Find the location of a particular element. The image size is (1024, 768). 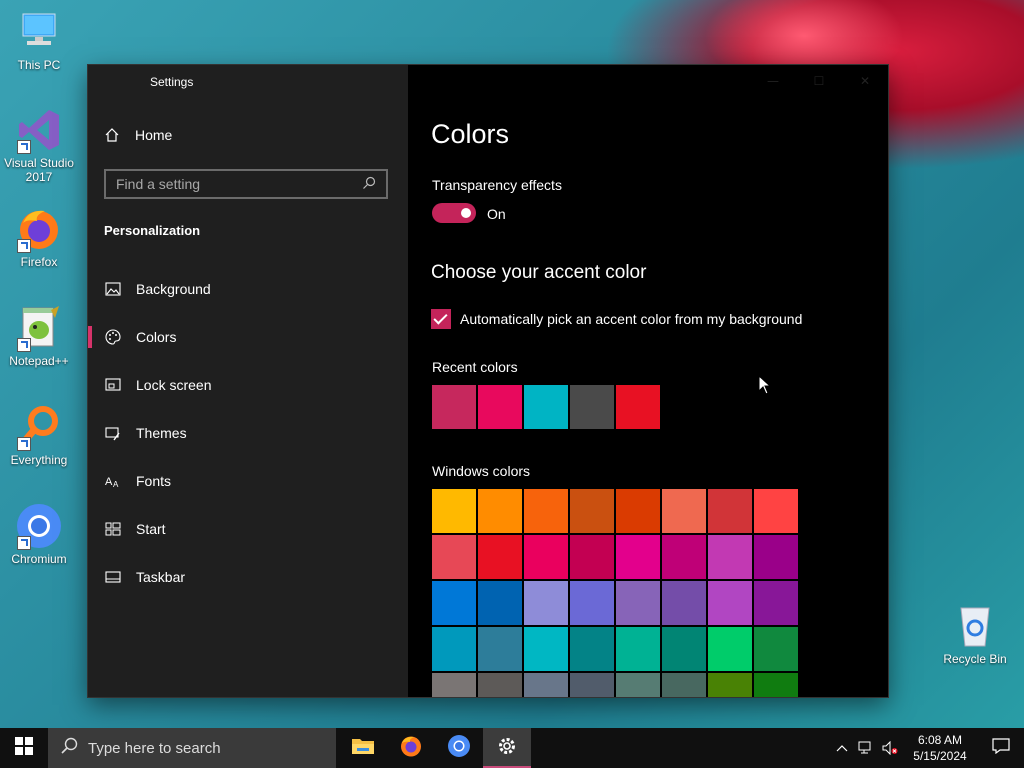

nav-item-label: Start is located at coordinates (151, 529).